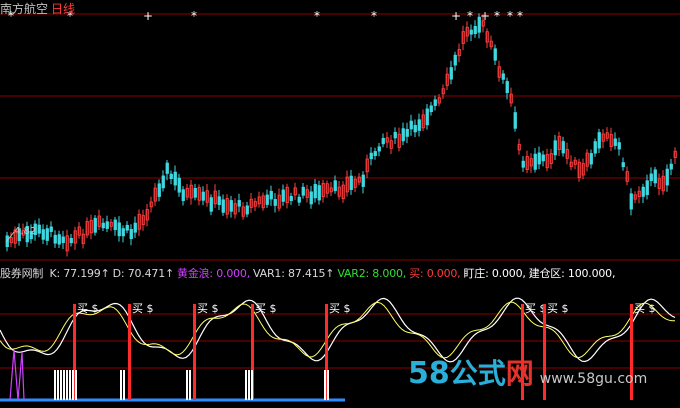 This screenshot has height=408, width=680. Describe the element at coordinates (37, 8) in the screenshot. I see `chart-header: 南方航空 日线` at that location.